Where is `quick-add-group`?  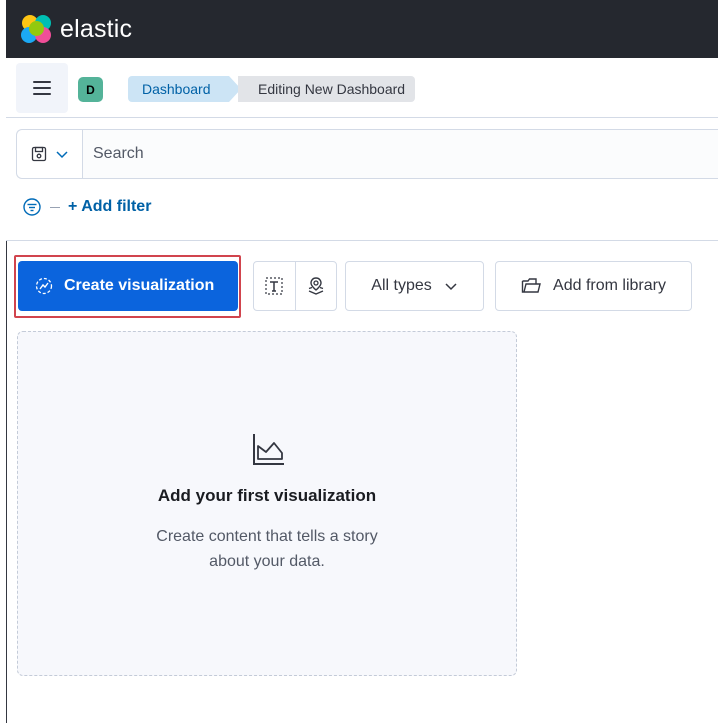 quick-add-group is located at coordinates (295, 286).